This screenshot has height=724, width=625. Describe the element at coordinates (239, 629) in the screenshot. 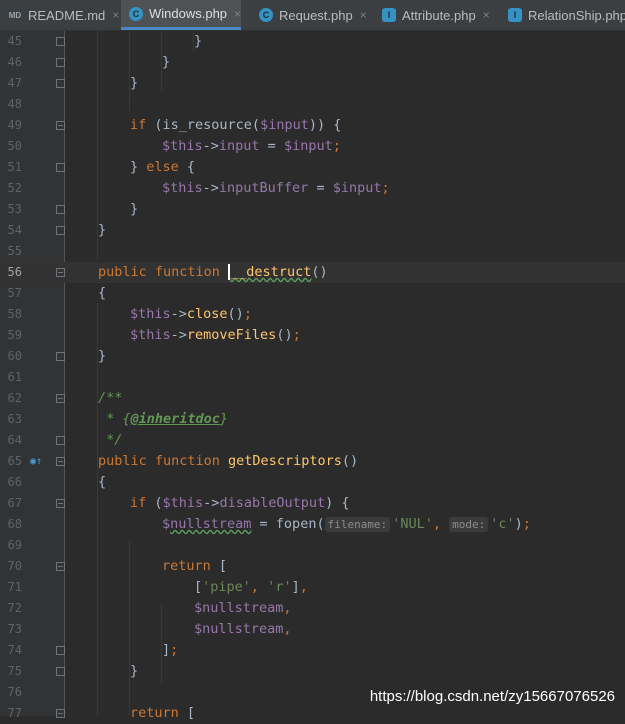

I see `code-token: $nullstream` at that location.